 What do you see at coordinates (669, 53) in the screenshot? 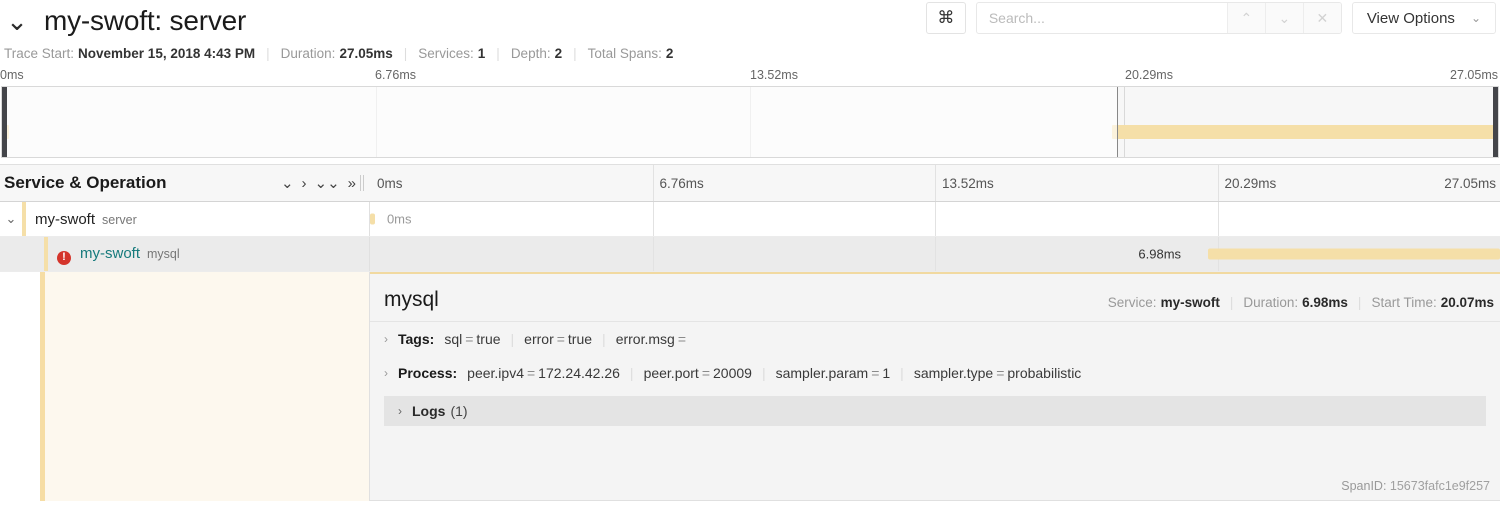
I see `total-spans-value: 2` at bounding box center [669, 53].